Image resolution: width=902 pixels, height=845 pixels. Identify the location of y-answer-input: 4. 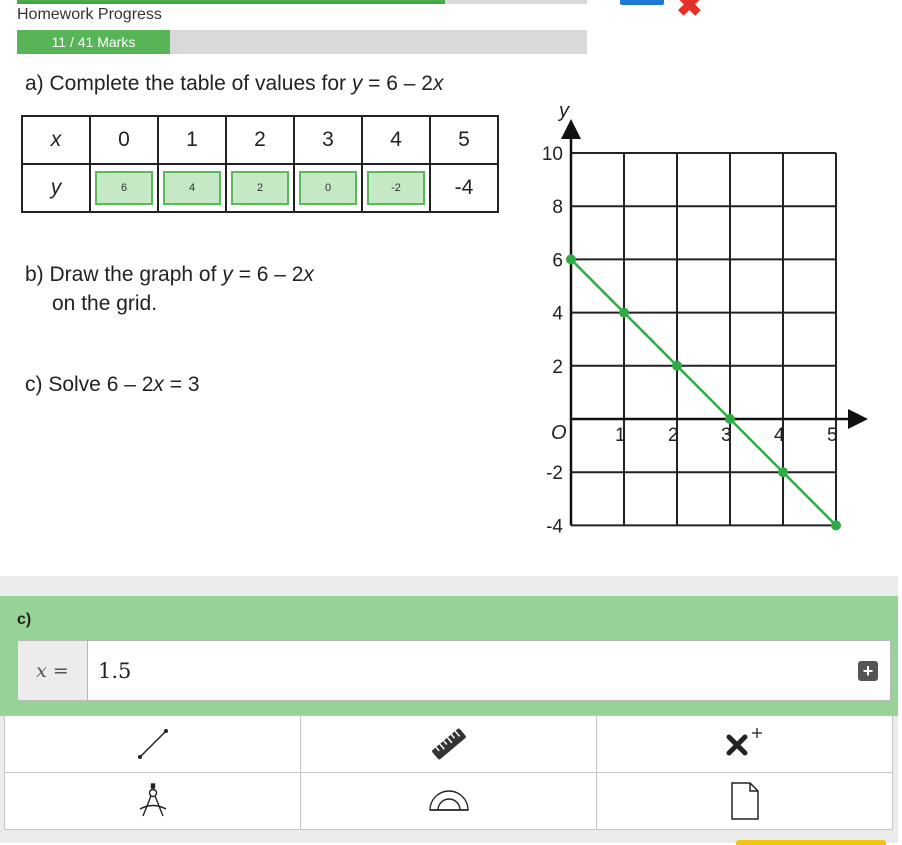
(192, 188).